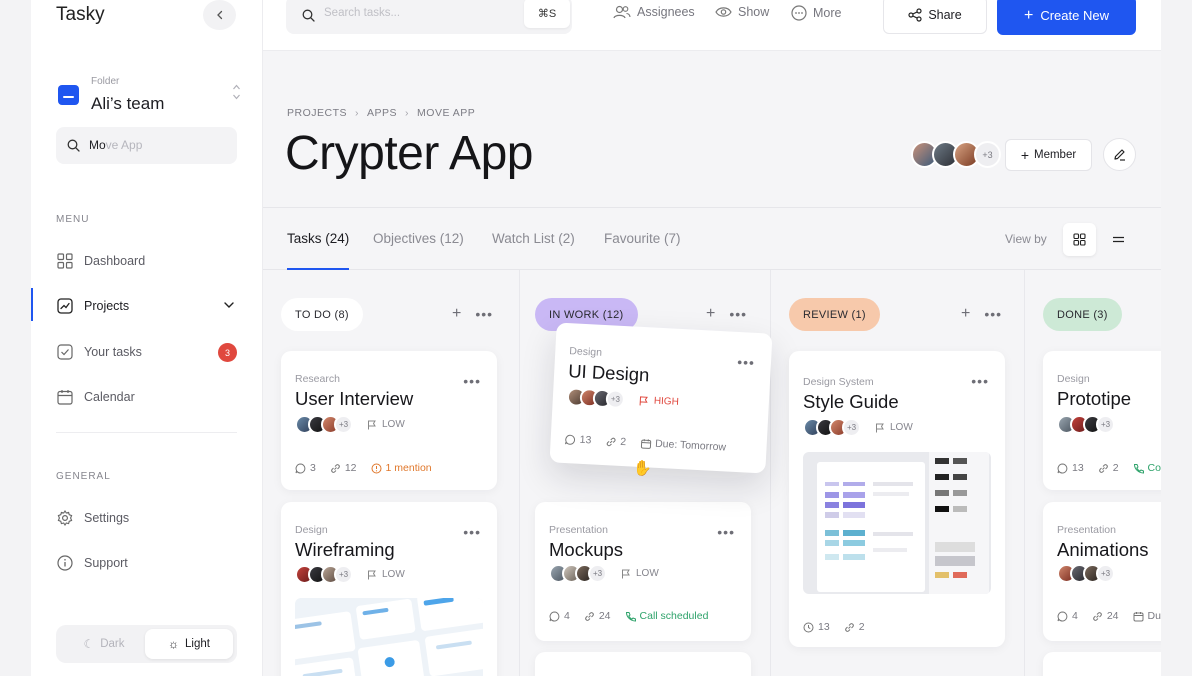 The height and width of the screenshot is (676, 1192). Describe the element at coordinates (446, 113) in the screenshot. I see `breadcrumb-item: MOVE APP` at that location.